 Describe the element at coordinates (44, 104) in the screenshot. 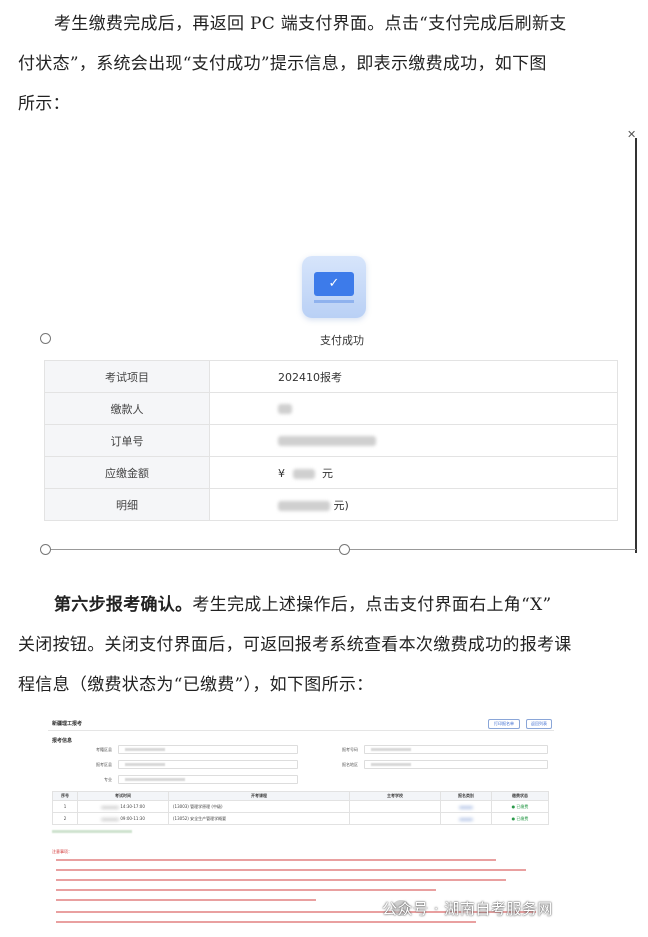

I see `intro-line-3: 所示：` at that location.